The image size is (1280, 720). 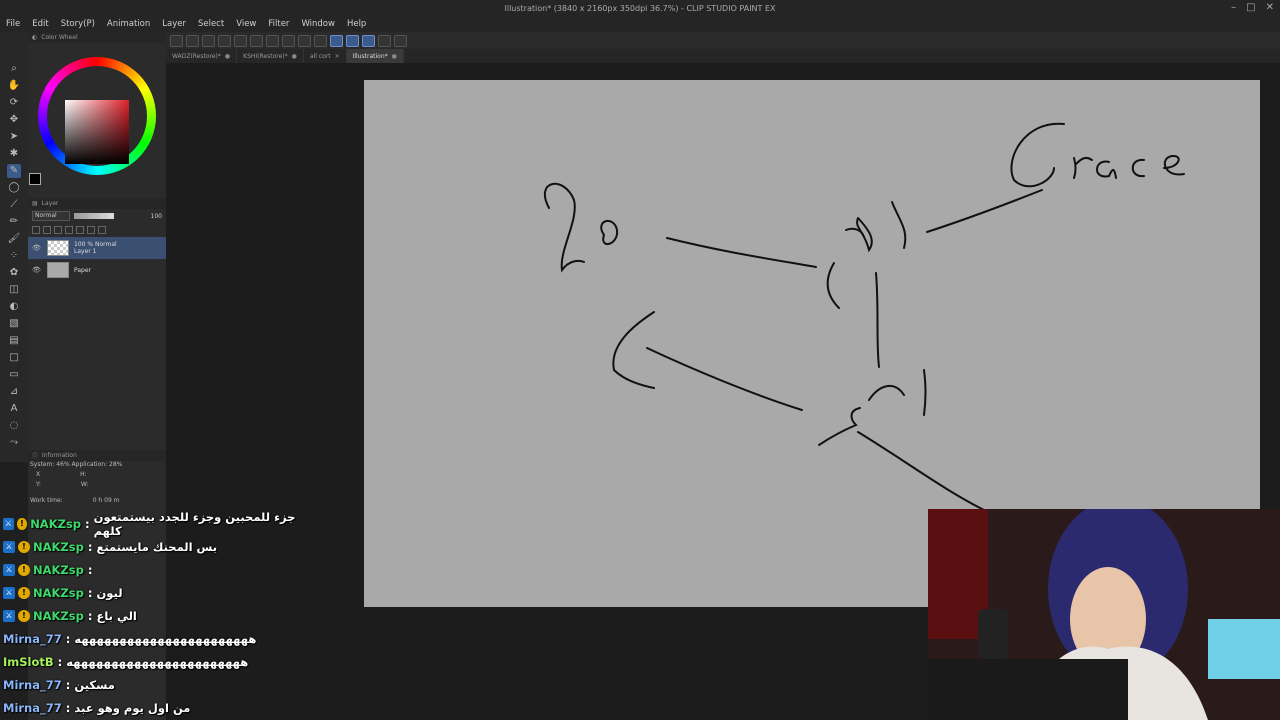 I want to click on opacity-slider, so click(x=94, y=216).